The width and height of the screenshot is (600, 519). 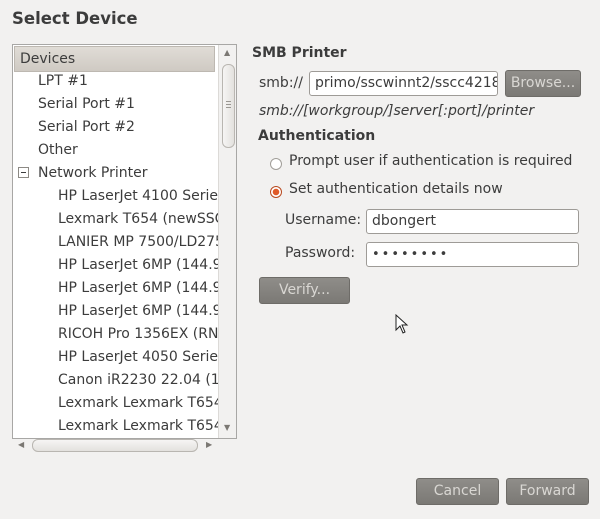 What do you see at coordinates (472, 221) in the screenshot?
I see `username-input: dbongert` at bounding box center [472, 221].